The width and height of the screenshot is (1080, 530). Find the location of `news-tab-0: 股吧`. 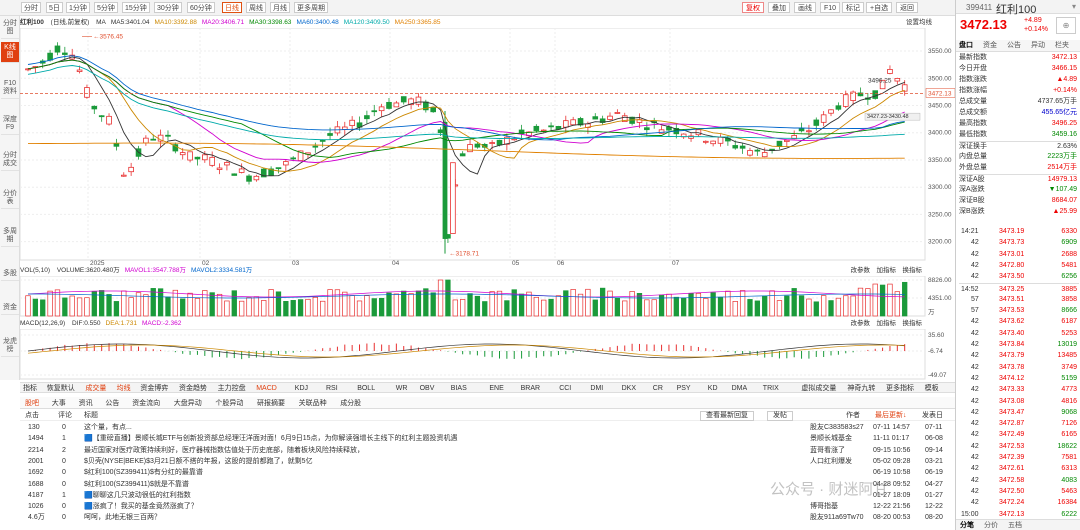

news-tab-0: 股吧 is located at coordinates (32, 403).